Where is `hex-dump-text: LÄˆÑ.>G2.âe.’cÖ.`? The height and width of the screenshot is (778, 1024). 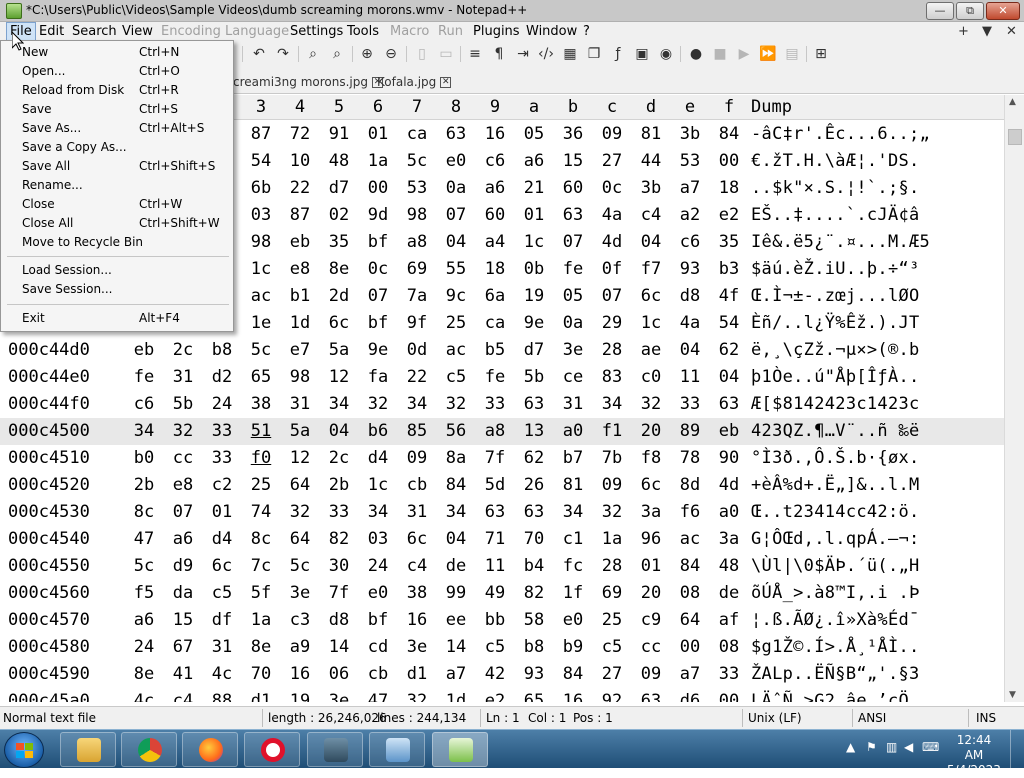 hex-dump-text: LÄˆÑ.>G2.âe.’cÖ. is located at coordinates (835, 696).